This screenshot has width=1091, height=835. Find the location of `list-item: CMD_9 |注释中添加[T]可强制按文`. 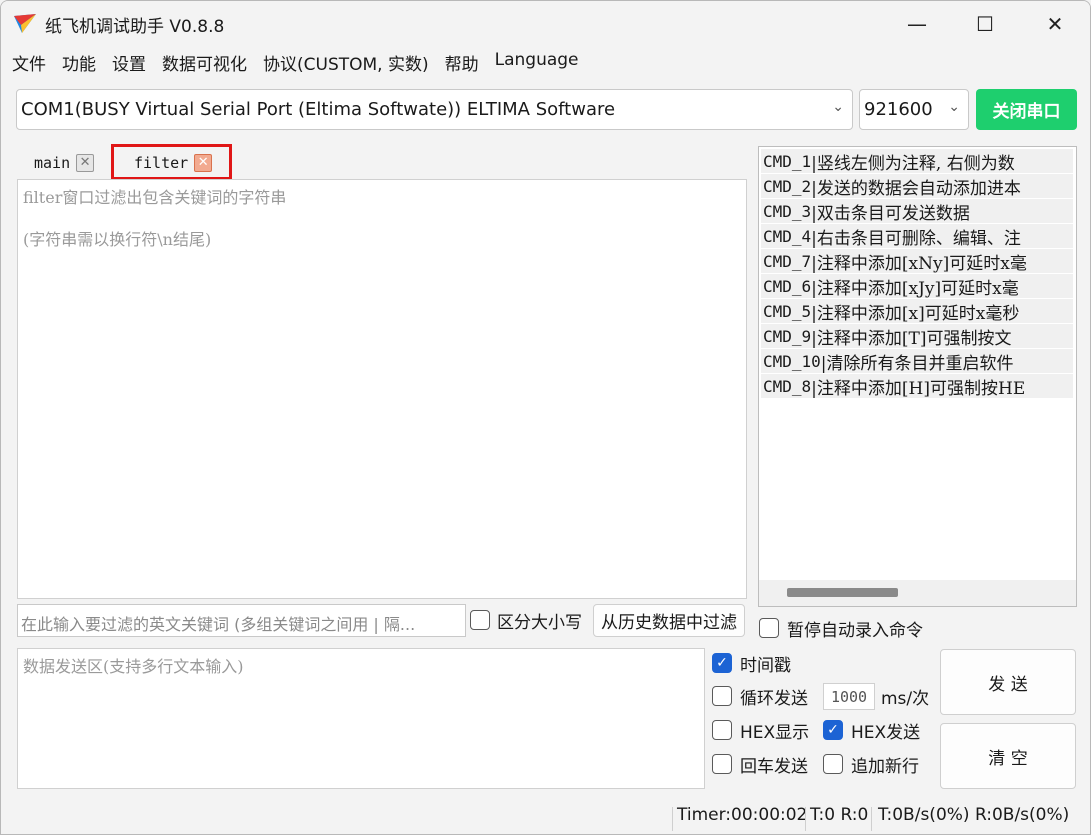

list-item: CMD_9 |注释中添加[T]可强制按文 is located at coordinates (917, 336).